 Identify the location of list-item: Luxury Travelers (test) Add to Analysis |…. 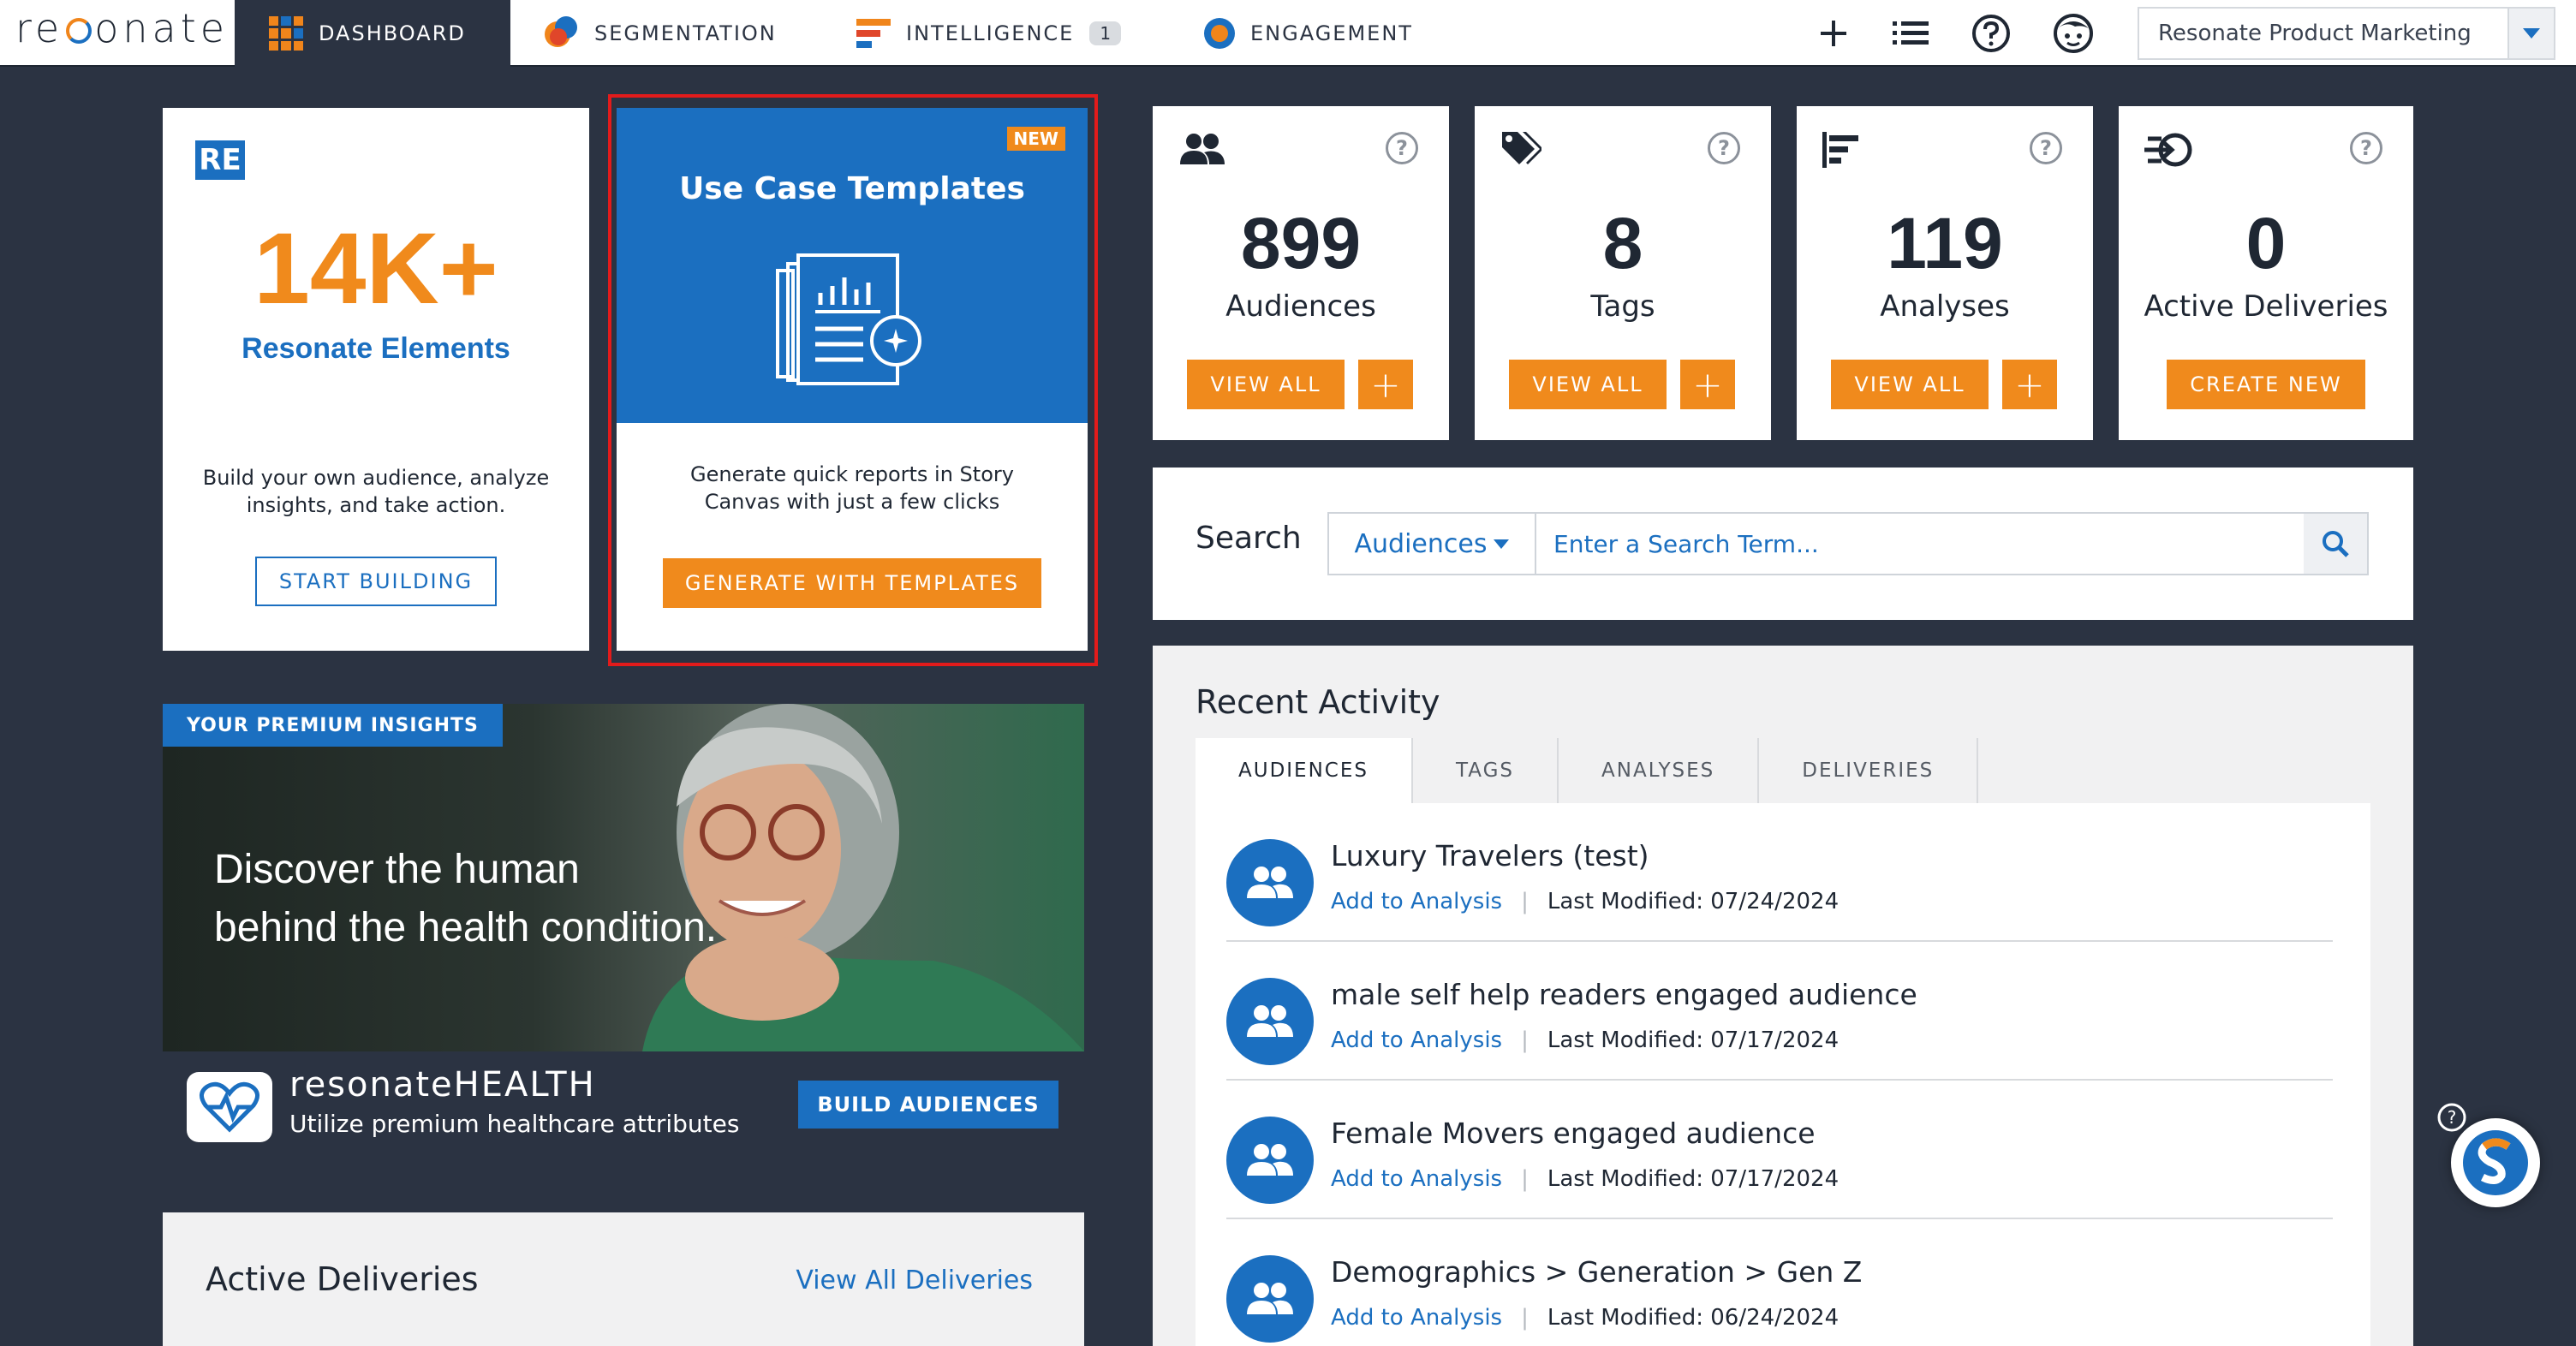
(1780, 872).